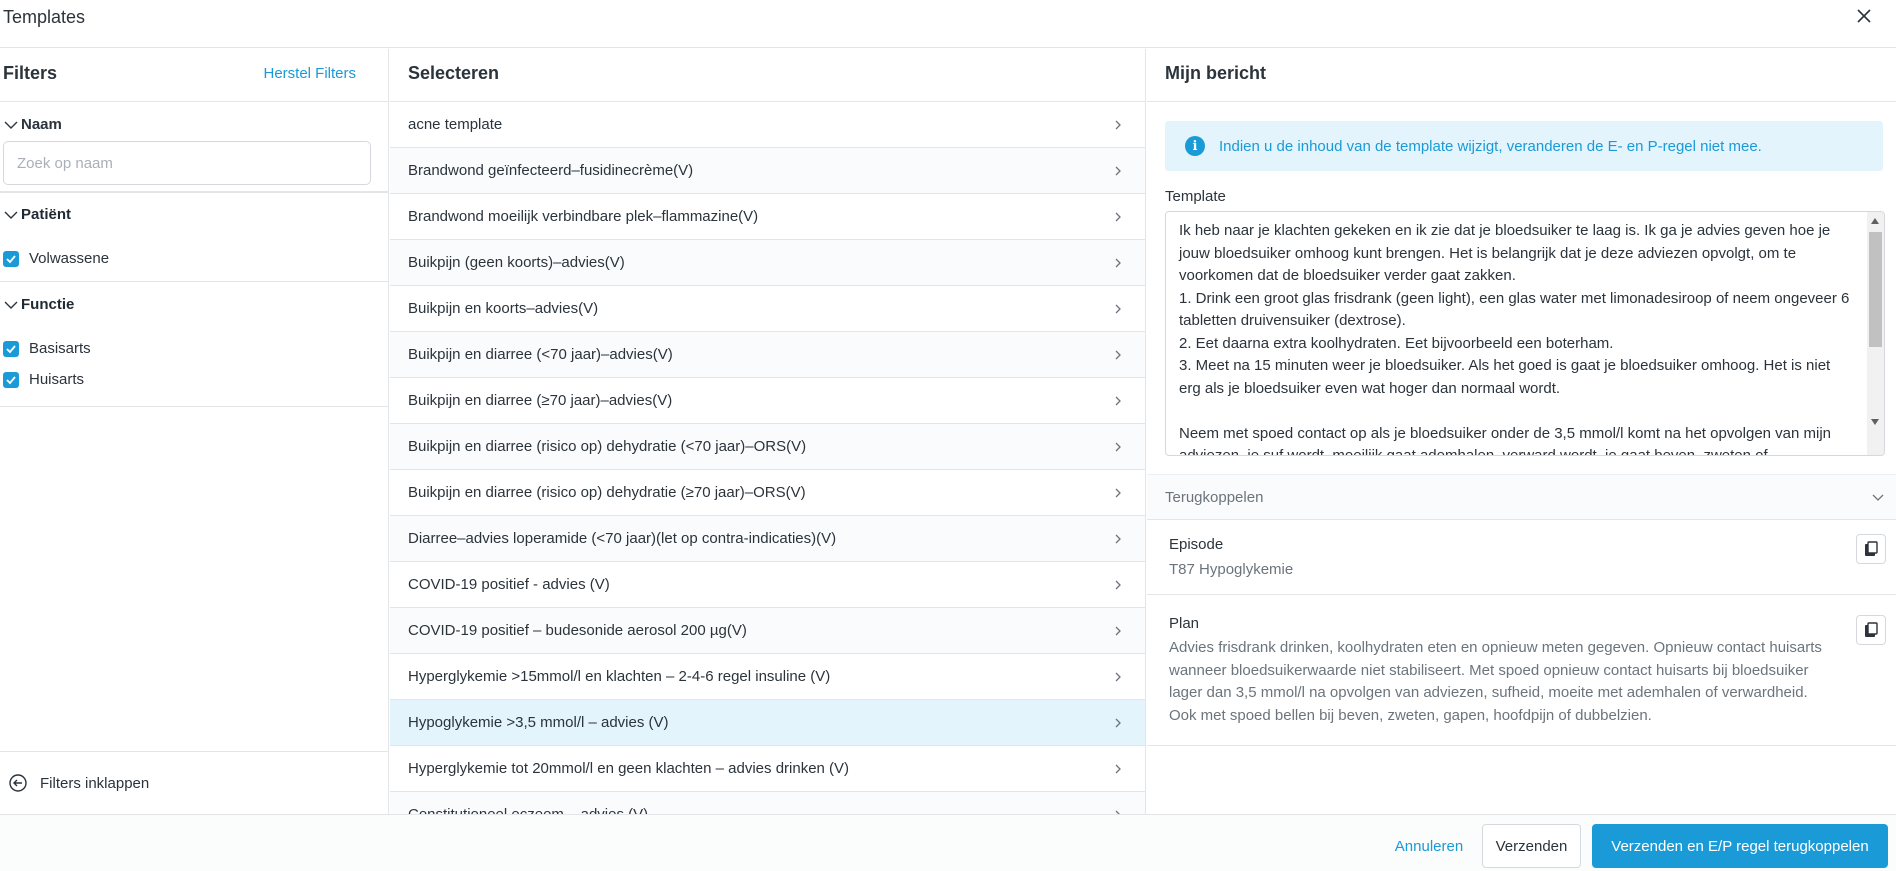 The height and width of the screenshot is (871, 1896). Describe the element at coordinates (1195, 196) in the screenshot. I see `template-label: Template` at that location.